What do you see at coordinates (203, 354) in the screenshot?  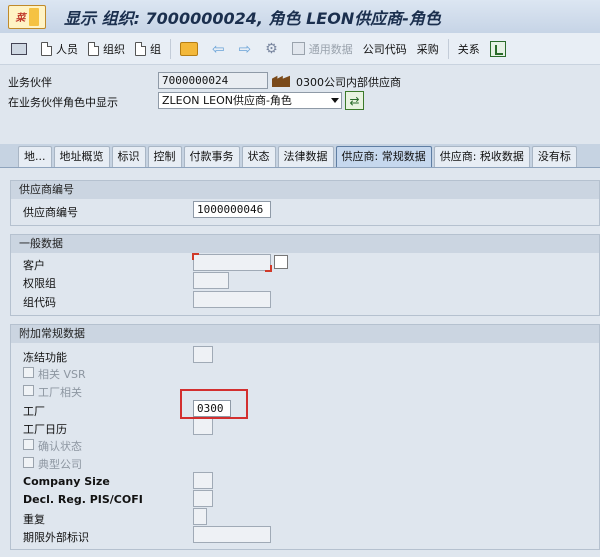 I see `freeze-function-field` at bounding box center [203, 354].